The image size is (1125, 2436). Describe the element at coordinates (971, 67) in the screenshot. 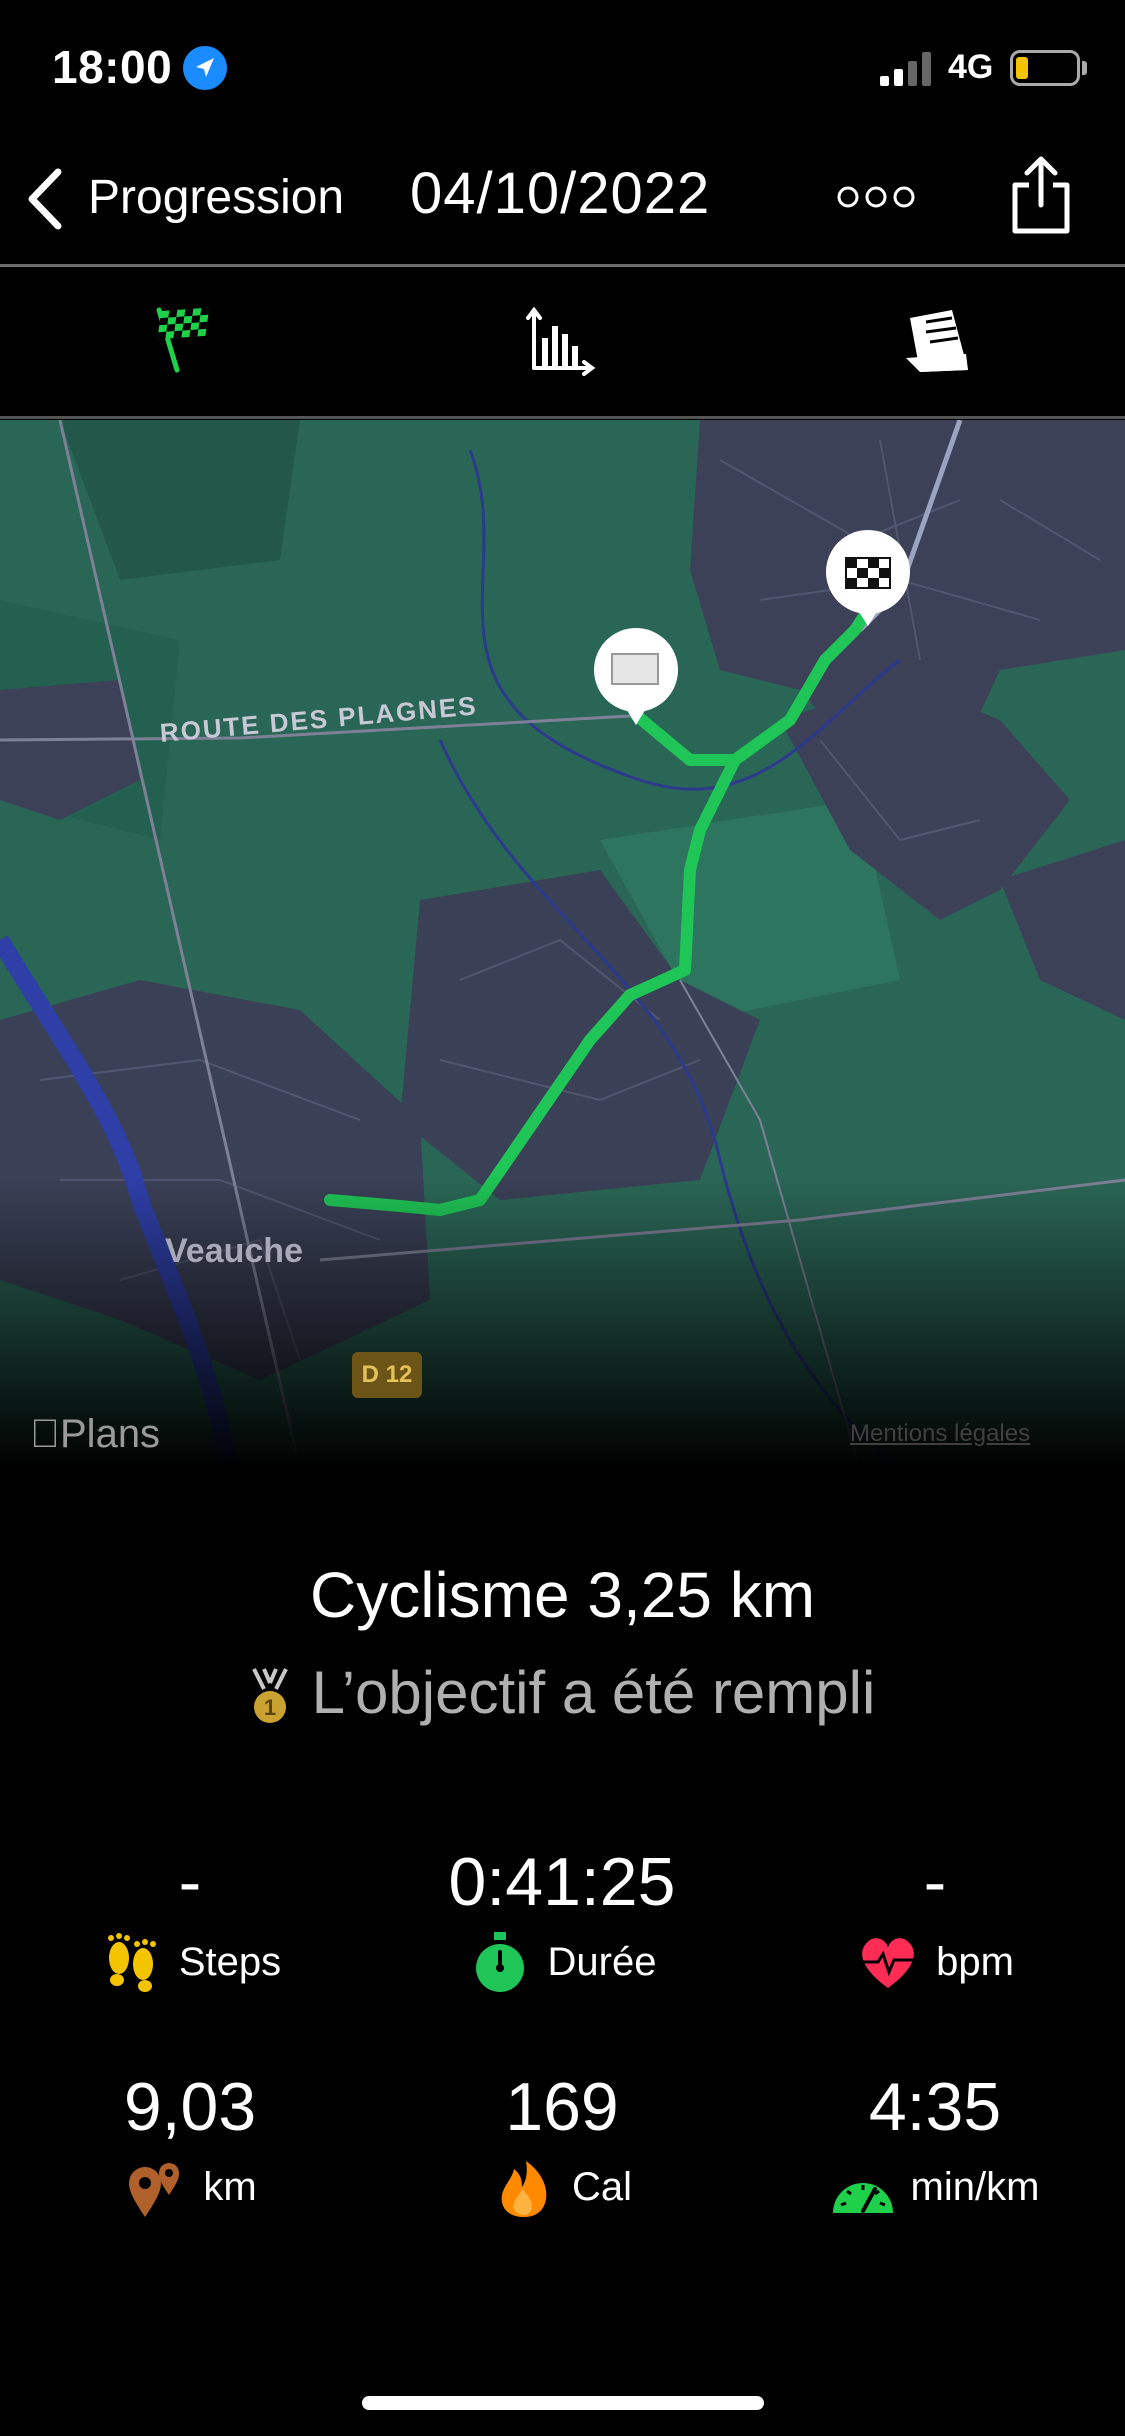

I see `network-type: 4G` at that location.